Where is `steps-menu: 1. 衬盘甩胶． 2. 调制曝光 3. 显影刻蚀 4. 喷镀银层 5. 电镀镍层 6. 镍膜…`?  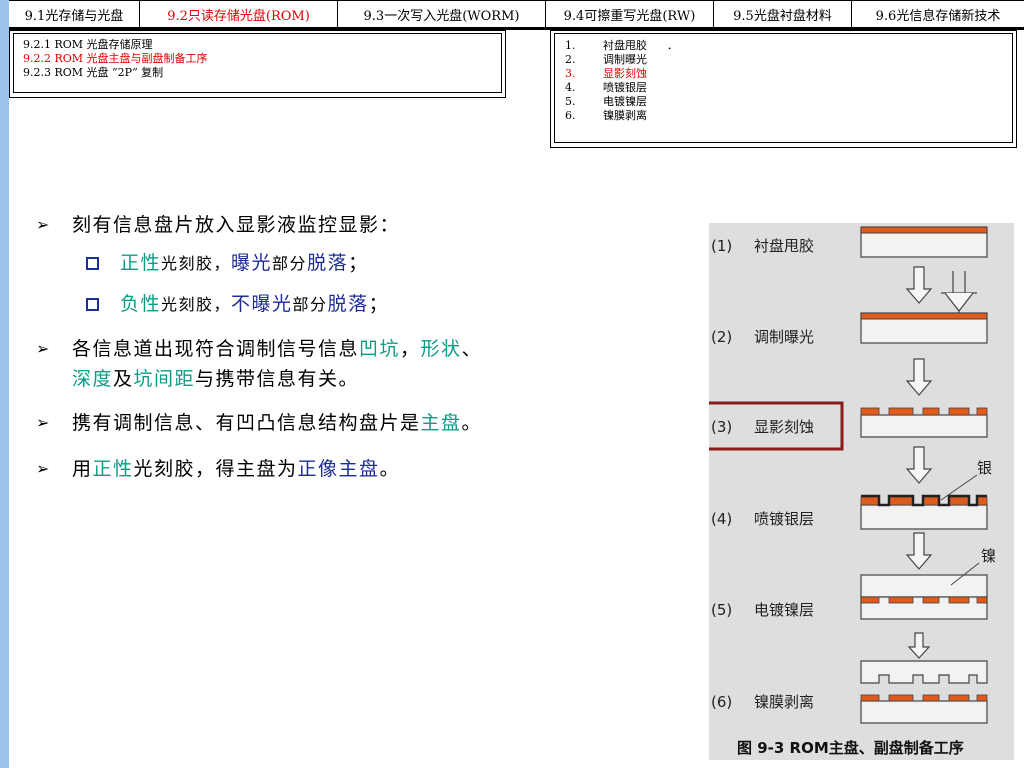
steps-menu: 1. 衬盘甩胶． 2. 调制曝光 3. 显影刻蚀 4. 喷镀银层 5. 电镀镍层 6. 镍膜… is located at coordinates (783, 89).